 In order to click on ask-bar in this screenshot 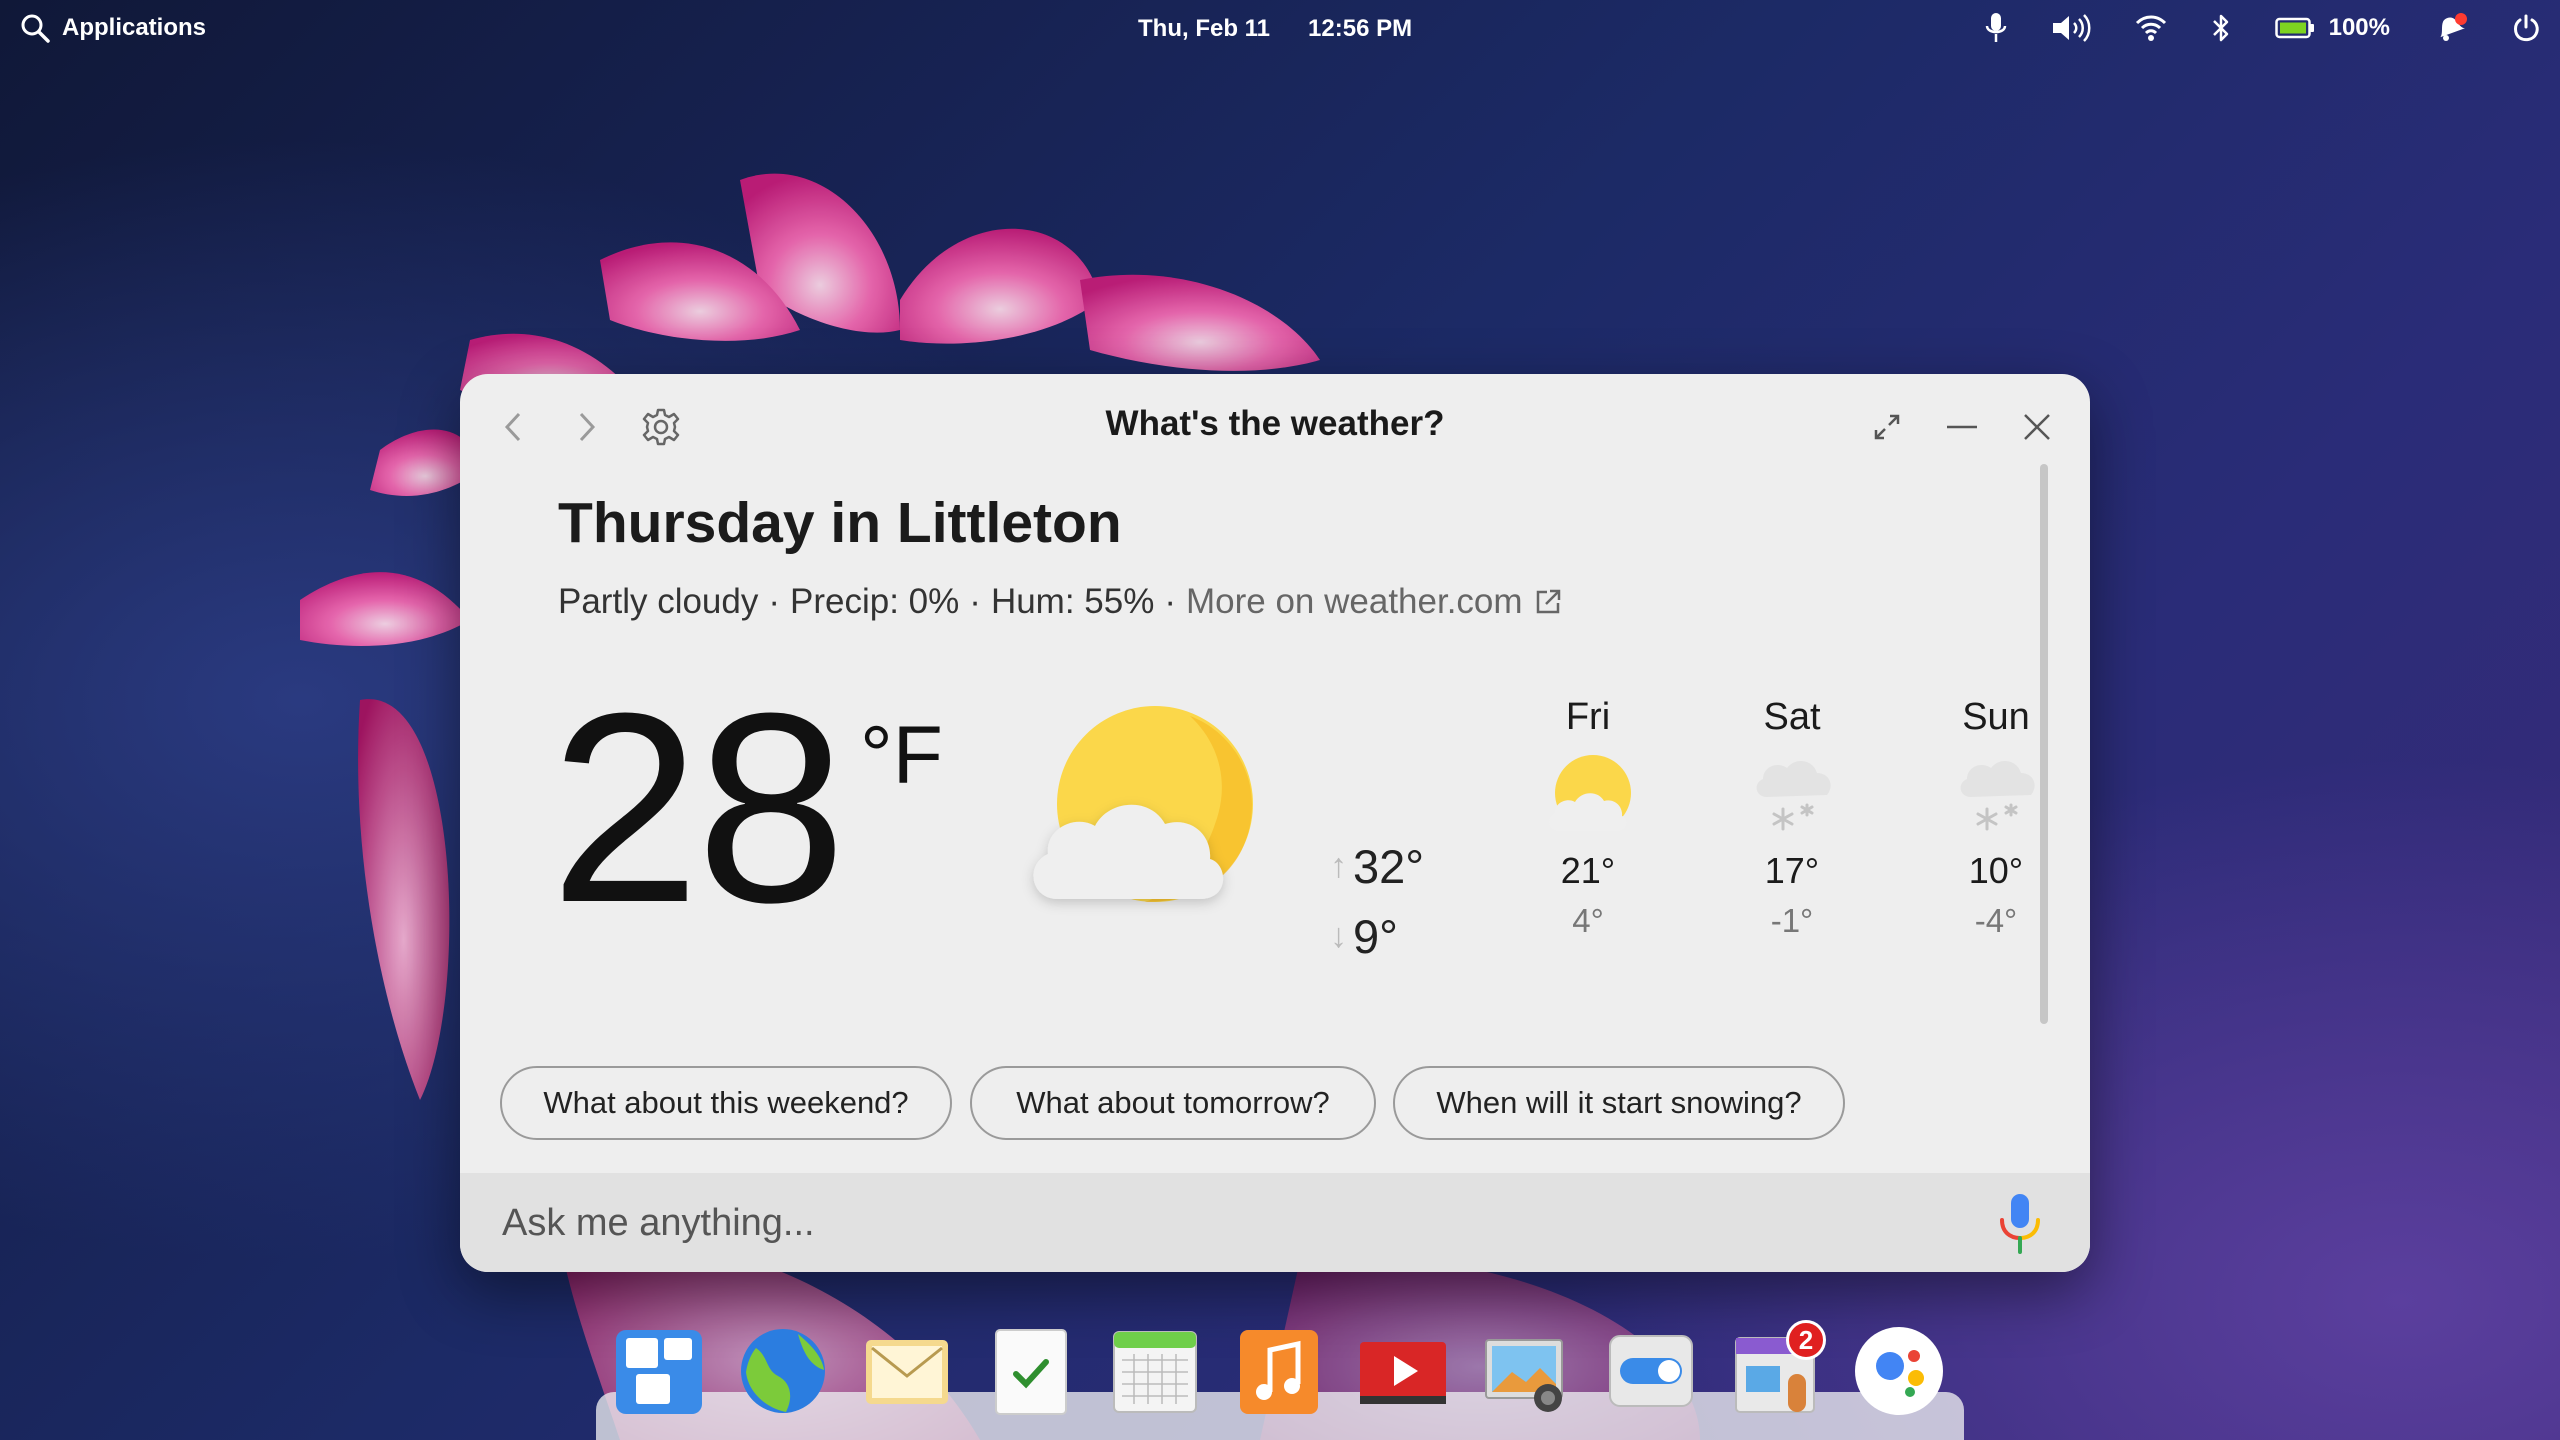, I will do `click(1275, 1222)`.